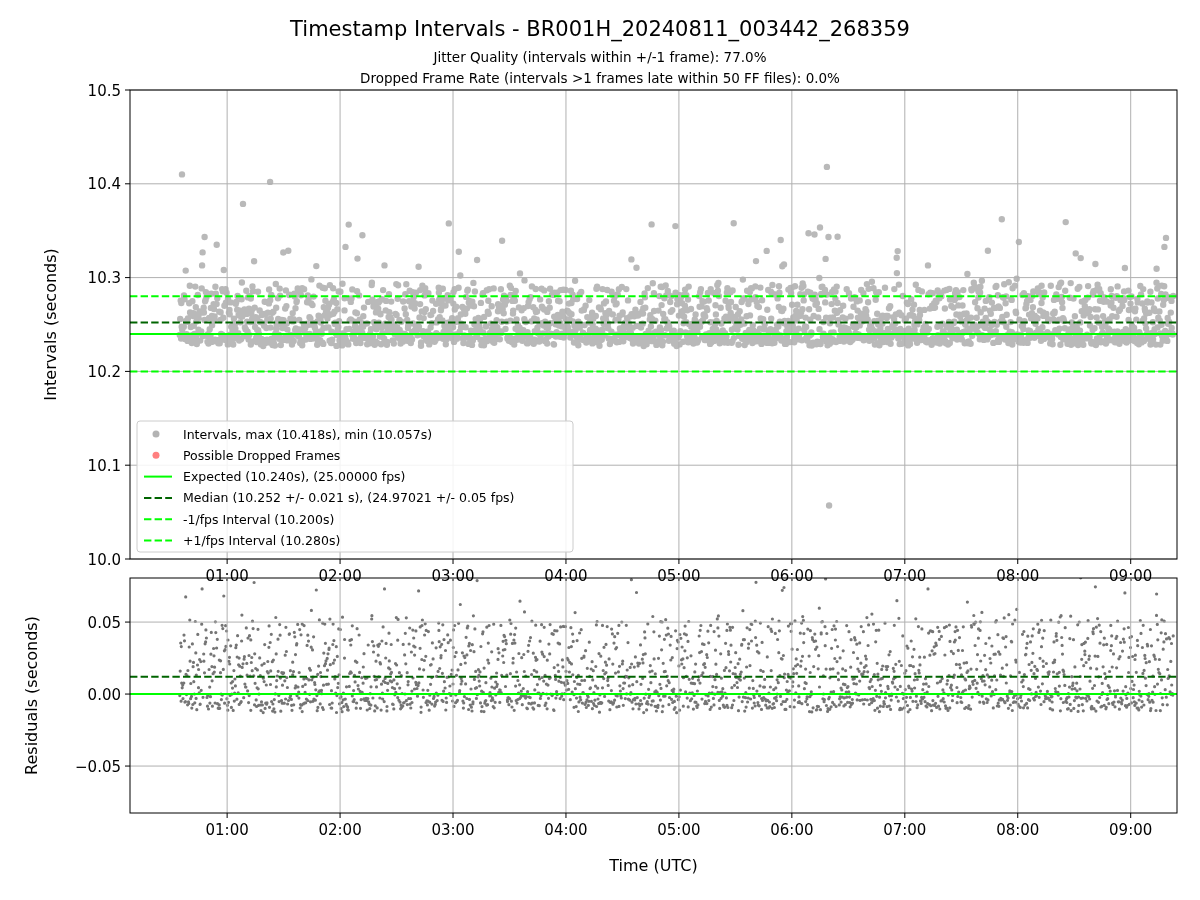  I want to click on y-tick-label: 10.2, so click(104, 371).